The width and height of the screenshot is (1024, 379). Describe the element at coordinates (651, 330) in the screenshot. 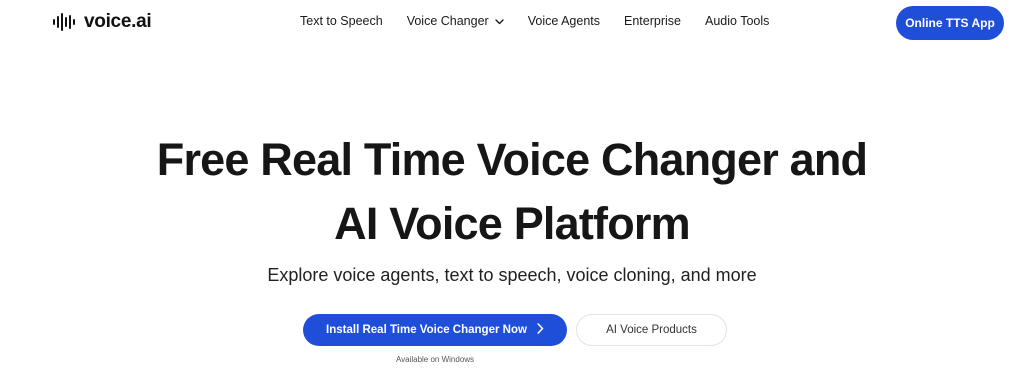

I see `ai-voice-products-button: AI Voice Products` at that location.